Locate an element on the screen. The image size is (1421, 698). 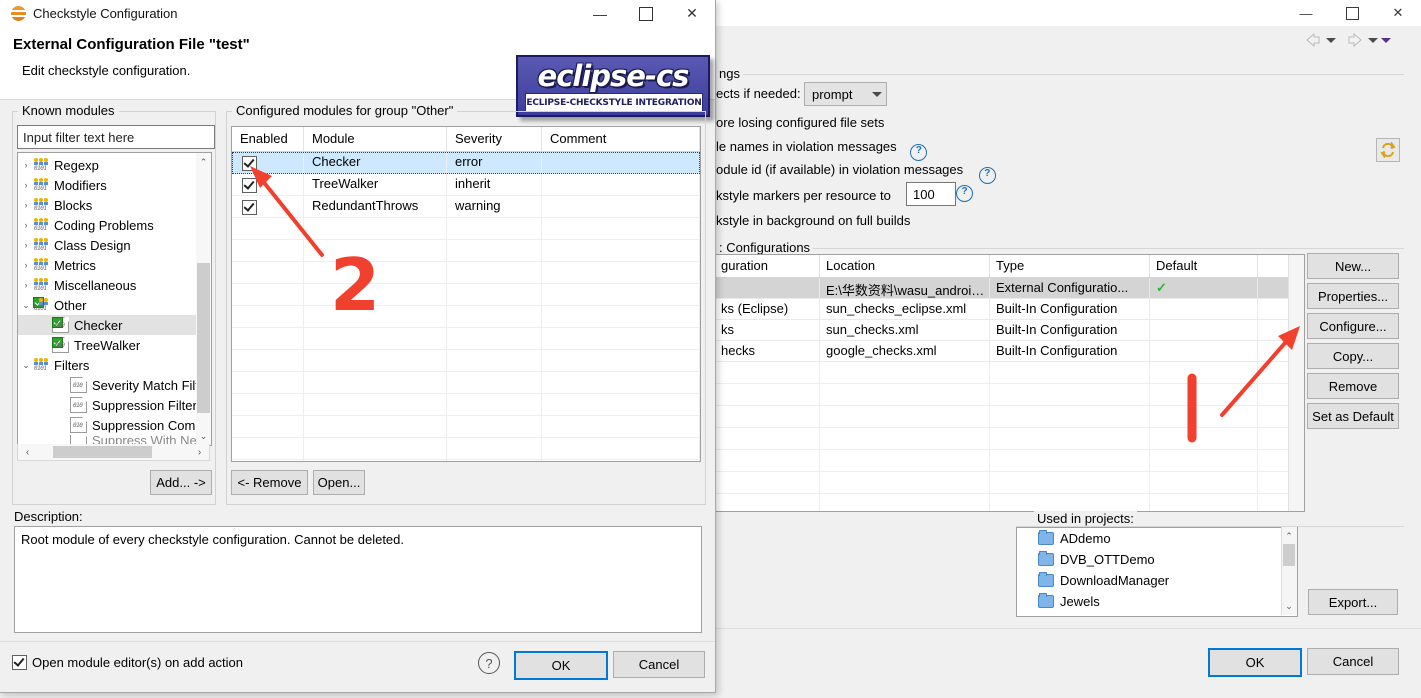
back-arrow-icon is located at coordinates (1313, 40).